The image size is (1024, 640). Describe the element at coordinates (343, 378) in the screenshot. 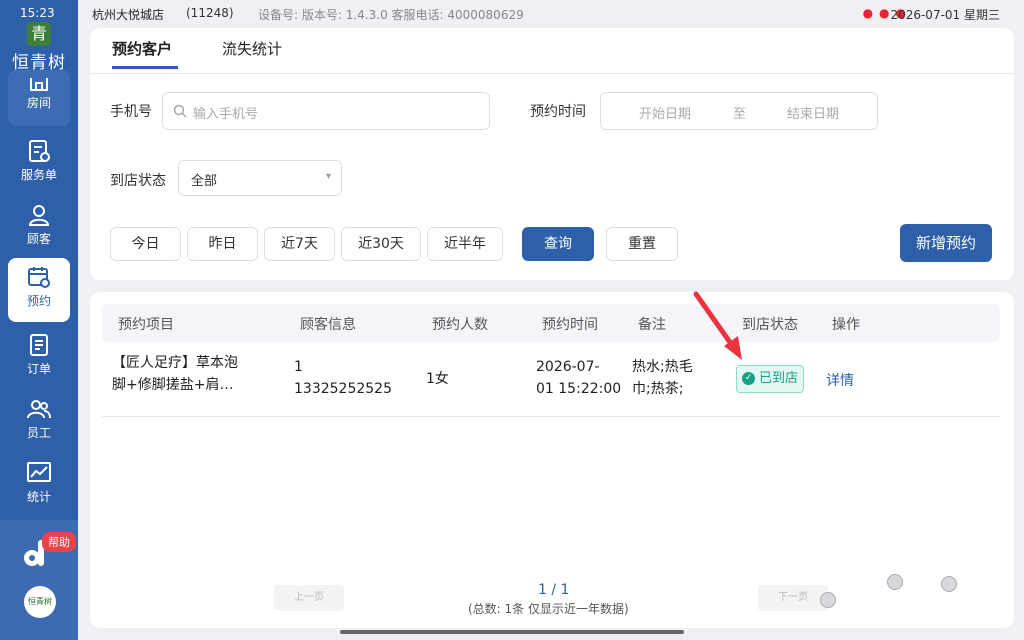

I see `customer-cell: 1 13325252525` at that location.